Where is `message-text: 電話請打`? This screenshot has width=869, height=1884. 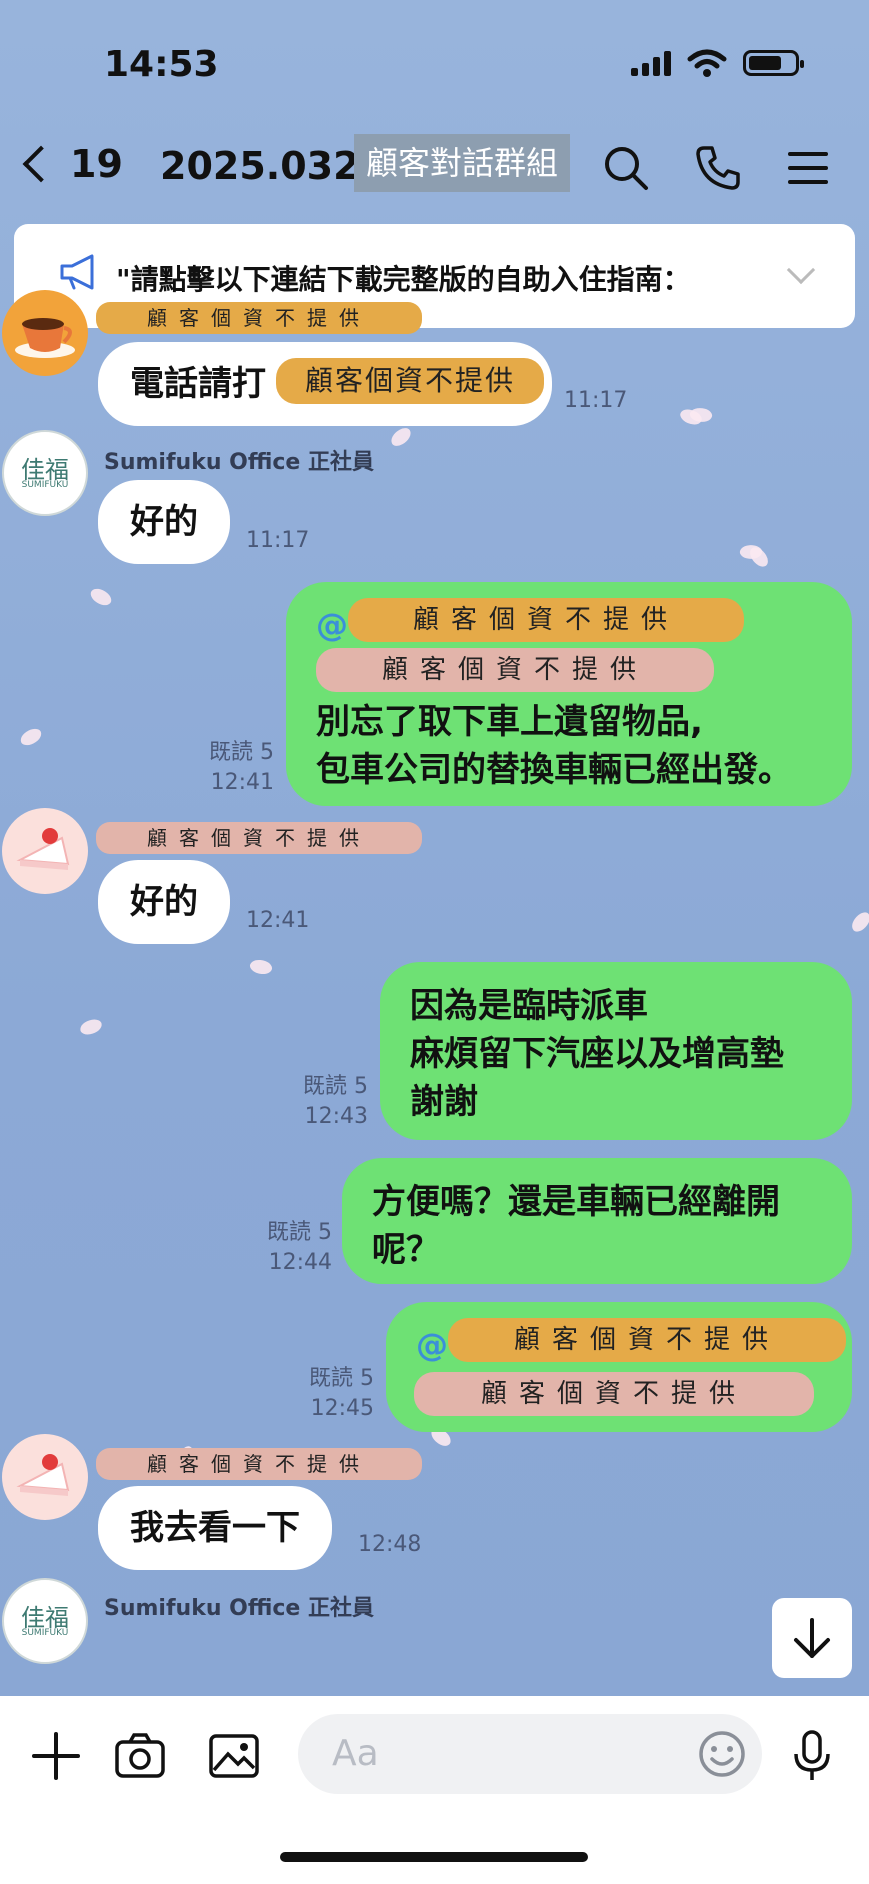 message-text: 電話請打 is located at coordinates (198, 384).